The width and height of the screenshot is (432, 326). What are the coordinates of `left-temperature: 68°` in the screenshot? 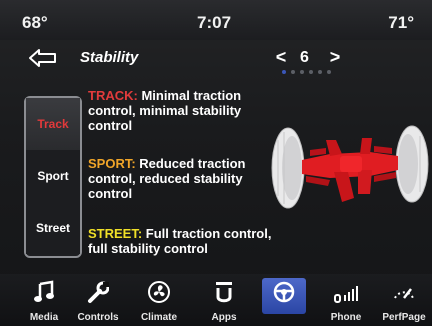 It's located at (35, 23).